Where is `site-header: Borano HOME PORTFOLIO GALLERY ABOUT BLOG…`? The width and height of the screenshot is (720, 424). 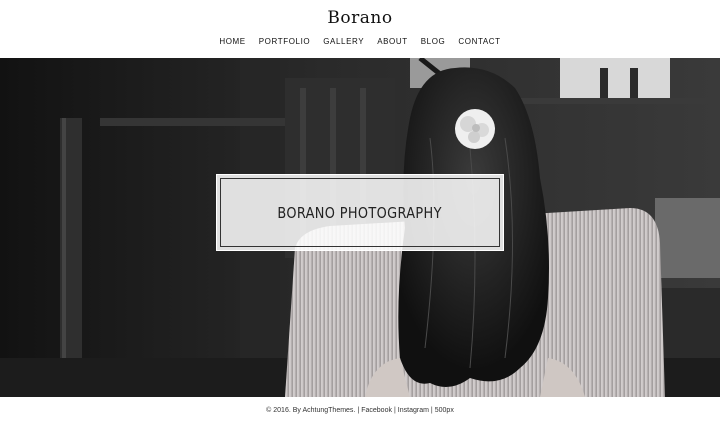 site-header: Borano HOME PORTFOLIO GALLERY ABOUT BLOG… is located at coordinates (360, 29).